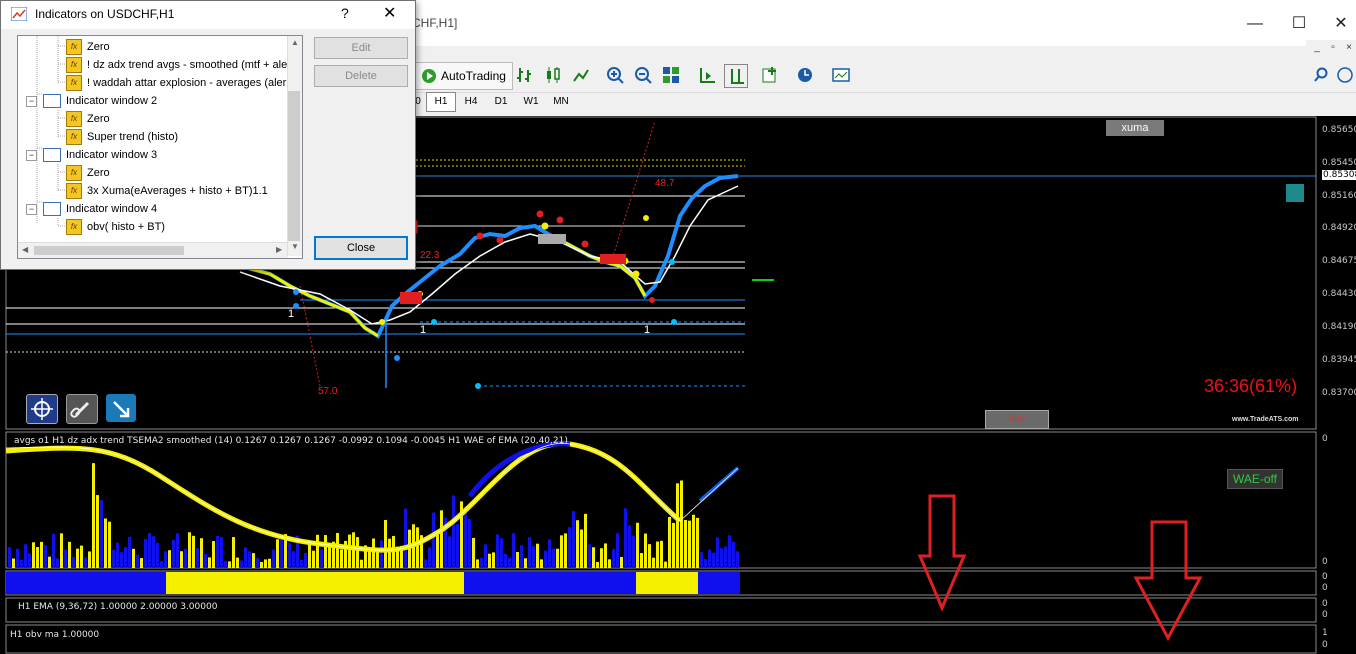 The height and width of the screenshot is (654, 1356). What do you see at coordinates (167, 191) in the screenshot?
I see `tree-item-indicator: fx 3x Xuma(eAverages + histo + BT)1.1` at bounding box center [167, 191].